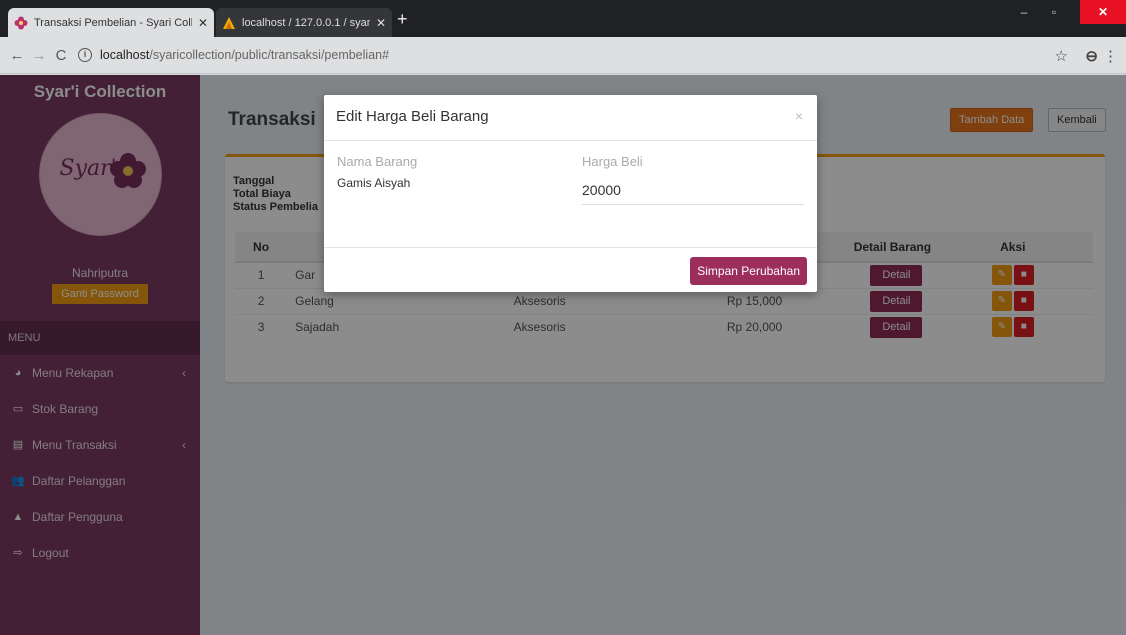 This screenshot has width=1126, height=635. What do you see at coordinates (612, 161) in the screenshot?
I see `purchase-price-label: Harga Beli` at bounding box center [612, 161].